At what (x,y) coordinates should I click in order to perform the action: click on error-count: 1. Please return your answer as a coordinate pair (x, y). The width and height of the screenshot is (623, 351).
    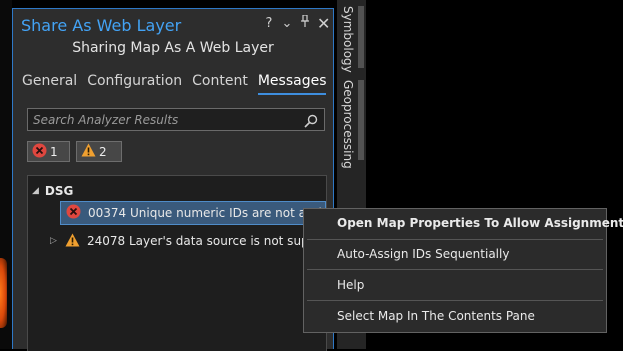
    Looking at the image, I should click on (54, 151).